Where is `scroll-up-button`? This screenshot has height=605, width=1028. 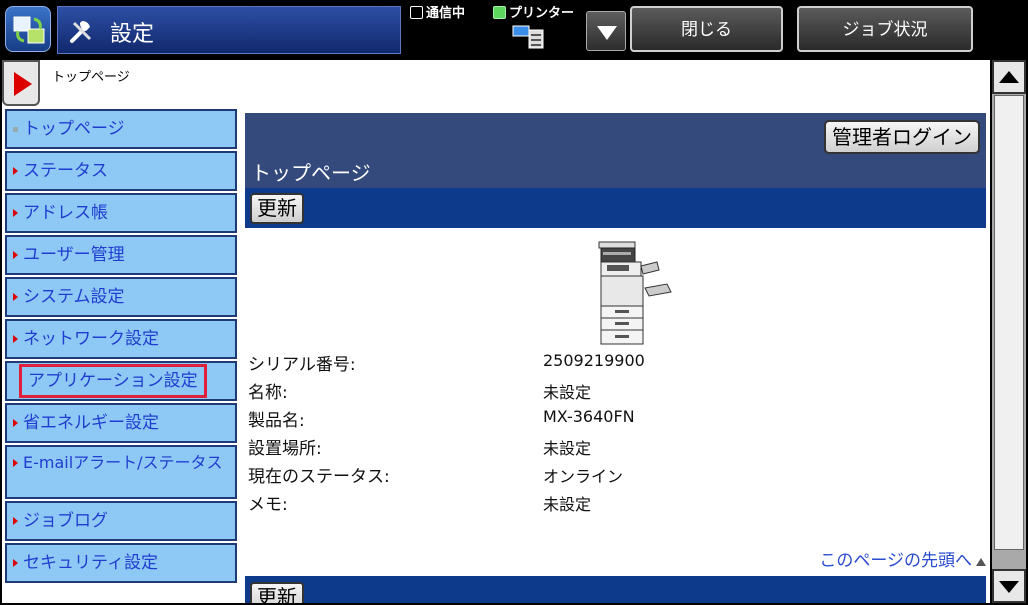 scroll-up-button is located at coordinates (1009, 77).